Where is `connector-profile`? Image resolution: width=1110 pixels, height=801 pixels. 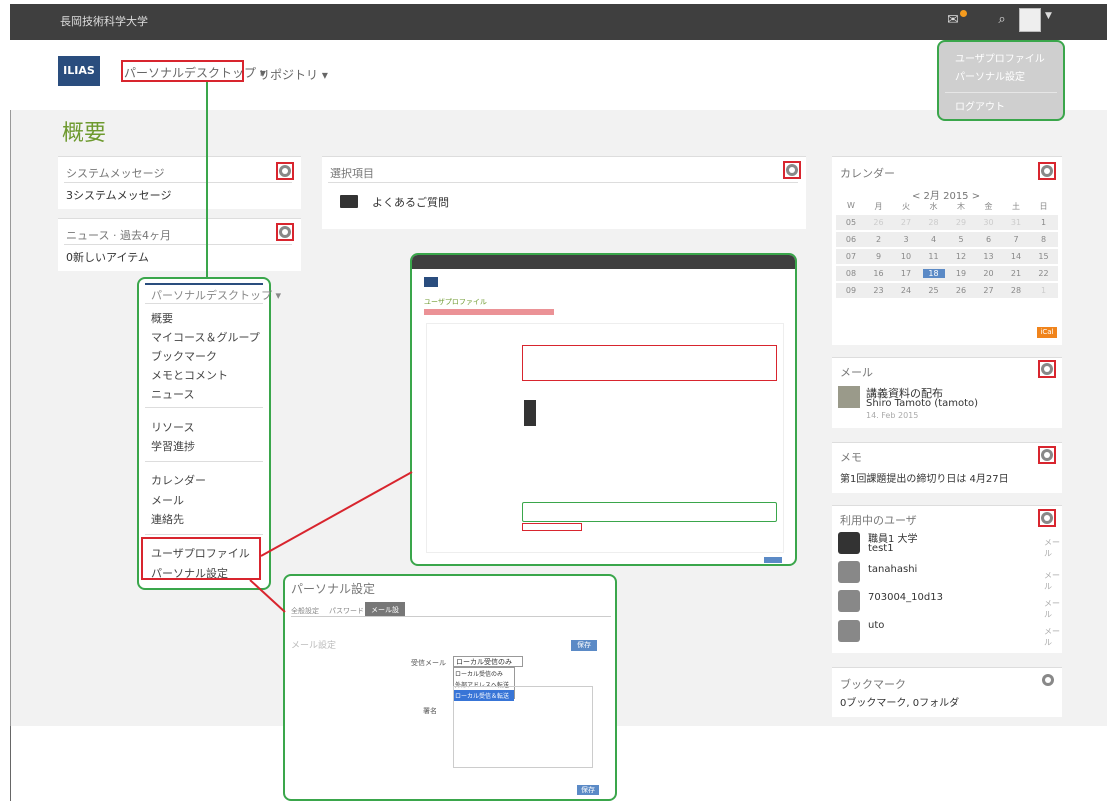
connector-profile is located at coordinates (336, 514).